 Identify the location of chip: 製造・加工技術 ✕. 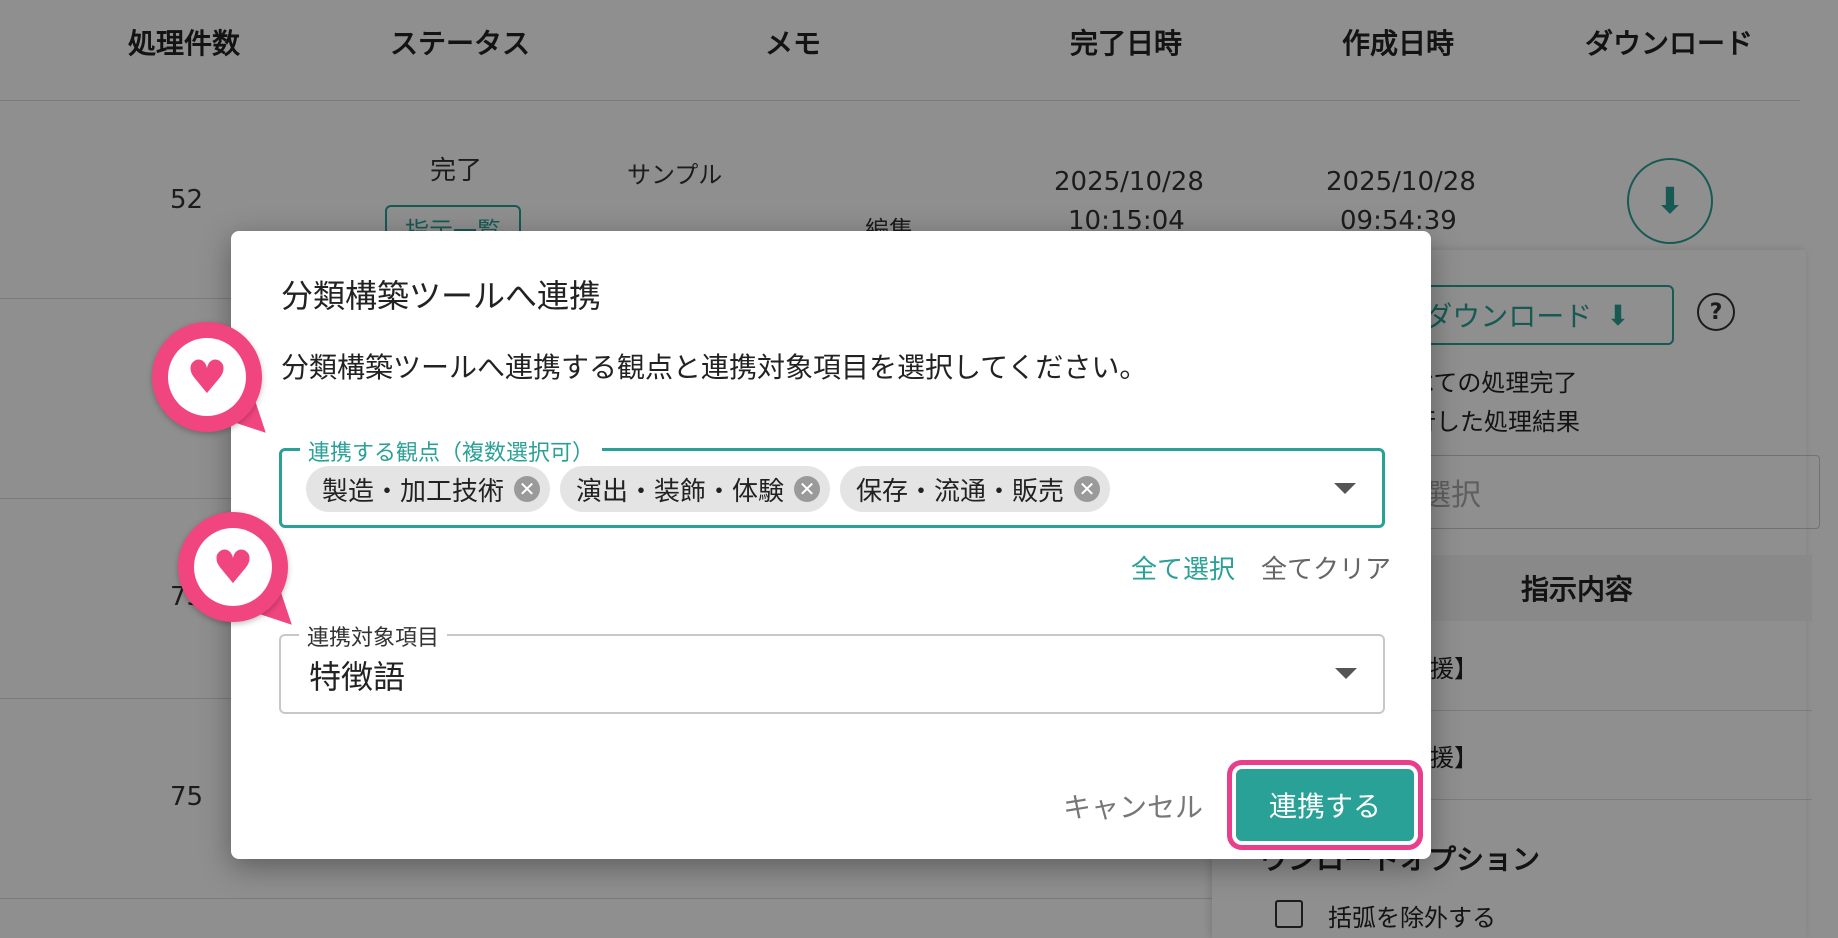
(428, 489).